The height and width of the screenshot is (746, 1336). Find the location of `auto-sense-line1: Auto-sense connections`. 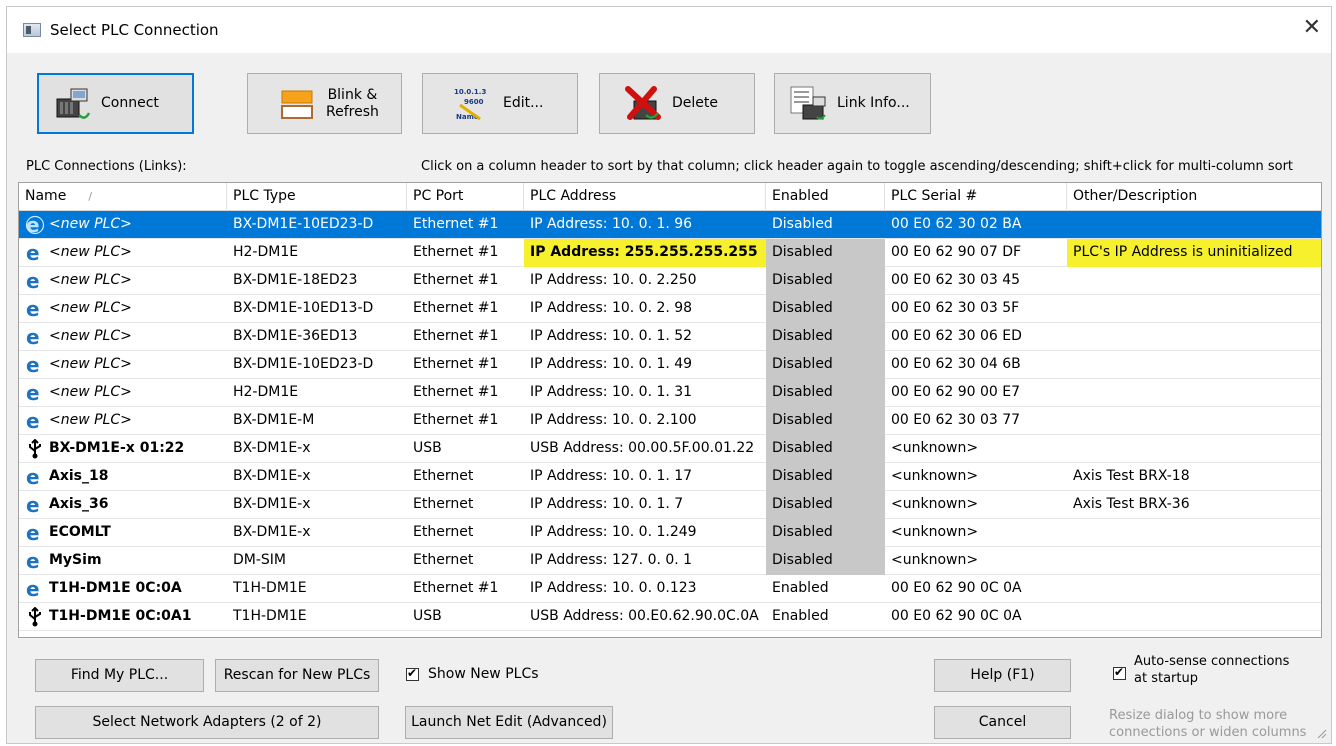

auto-sense-line1: Auto-sense connections is located at coordinates (1212, 661).